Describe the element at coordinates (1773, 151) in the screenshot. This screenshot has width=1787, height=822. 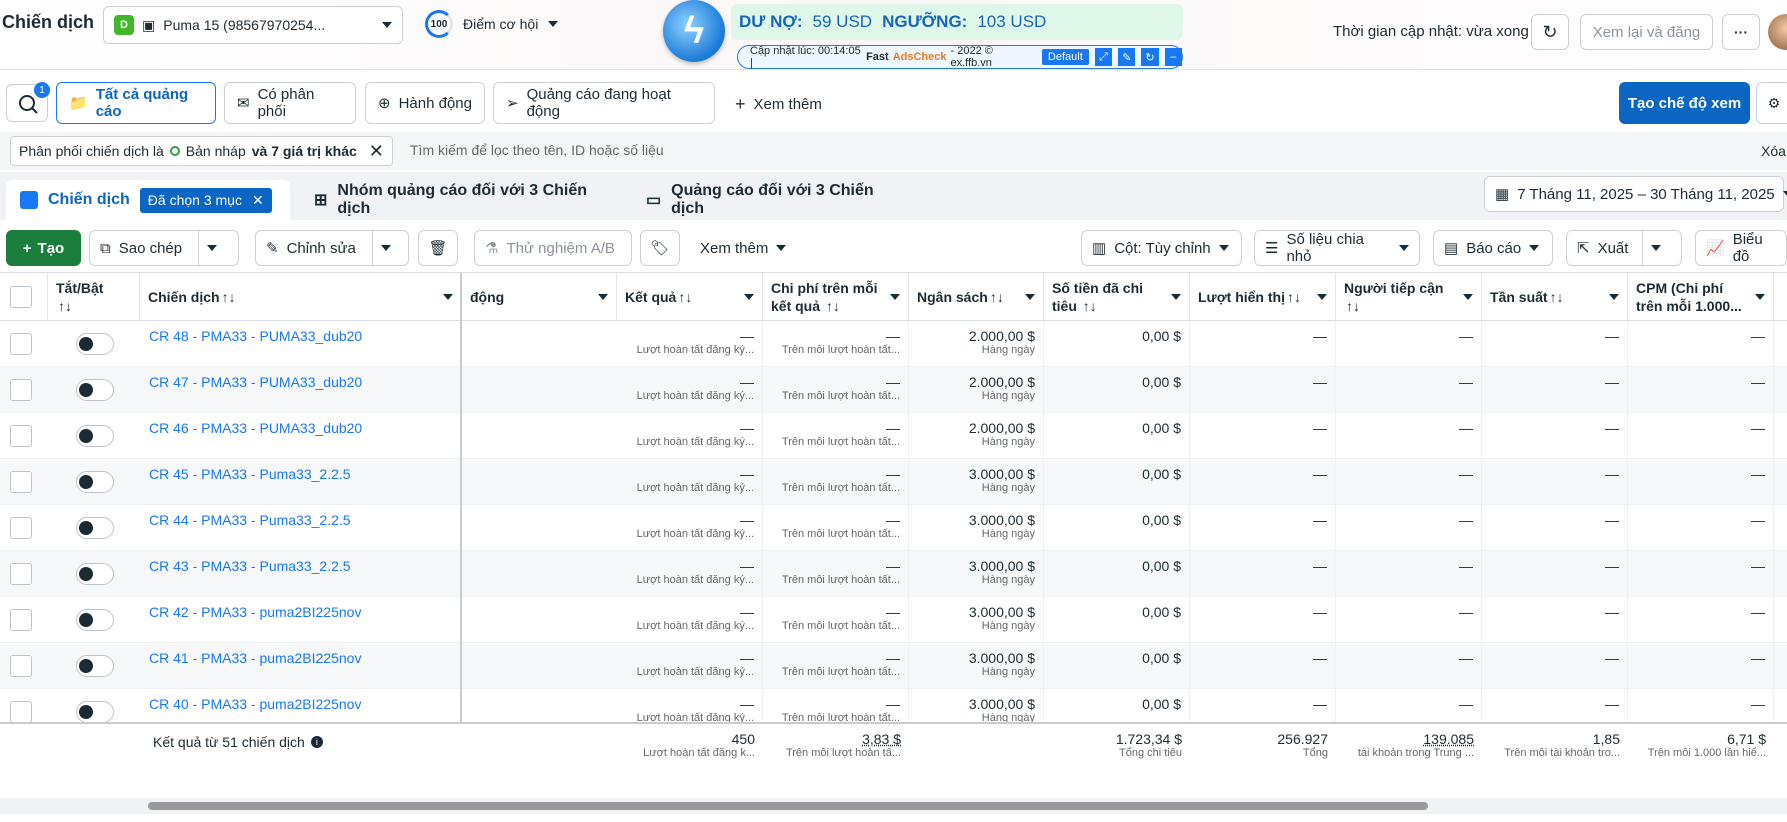
I see `clear-filters-link: Xóa` at that location.